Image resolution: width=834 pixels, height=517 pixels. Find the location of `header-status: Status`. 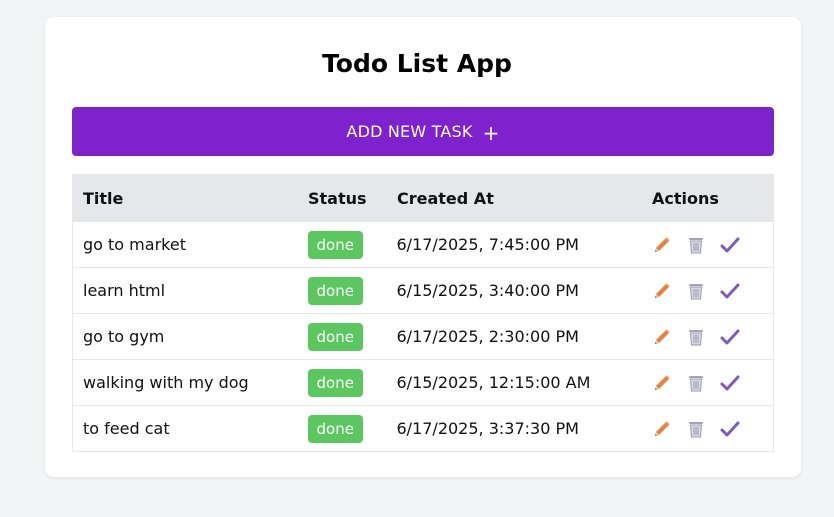

header-status: Status is located at coordinates (352, 198).